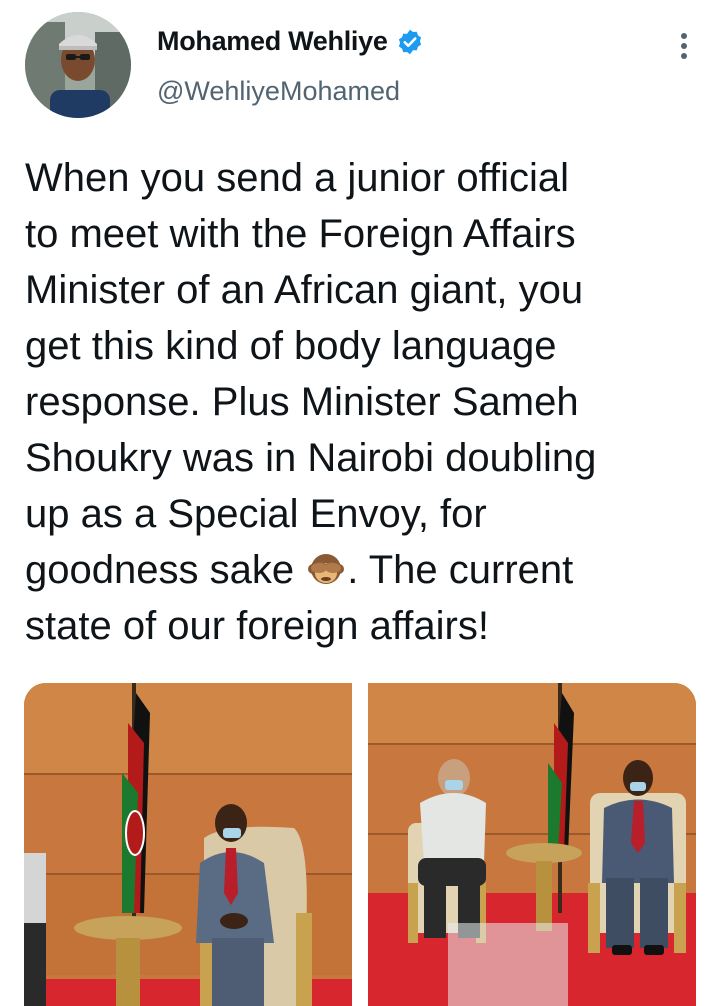 Image resolution: width=720 pixels, height=1006 pixels. Describe the element at coordinates (300, 234) in the screenshot. I see `tweet-line: to meet with the Foreign Affairs` at that location.